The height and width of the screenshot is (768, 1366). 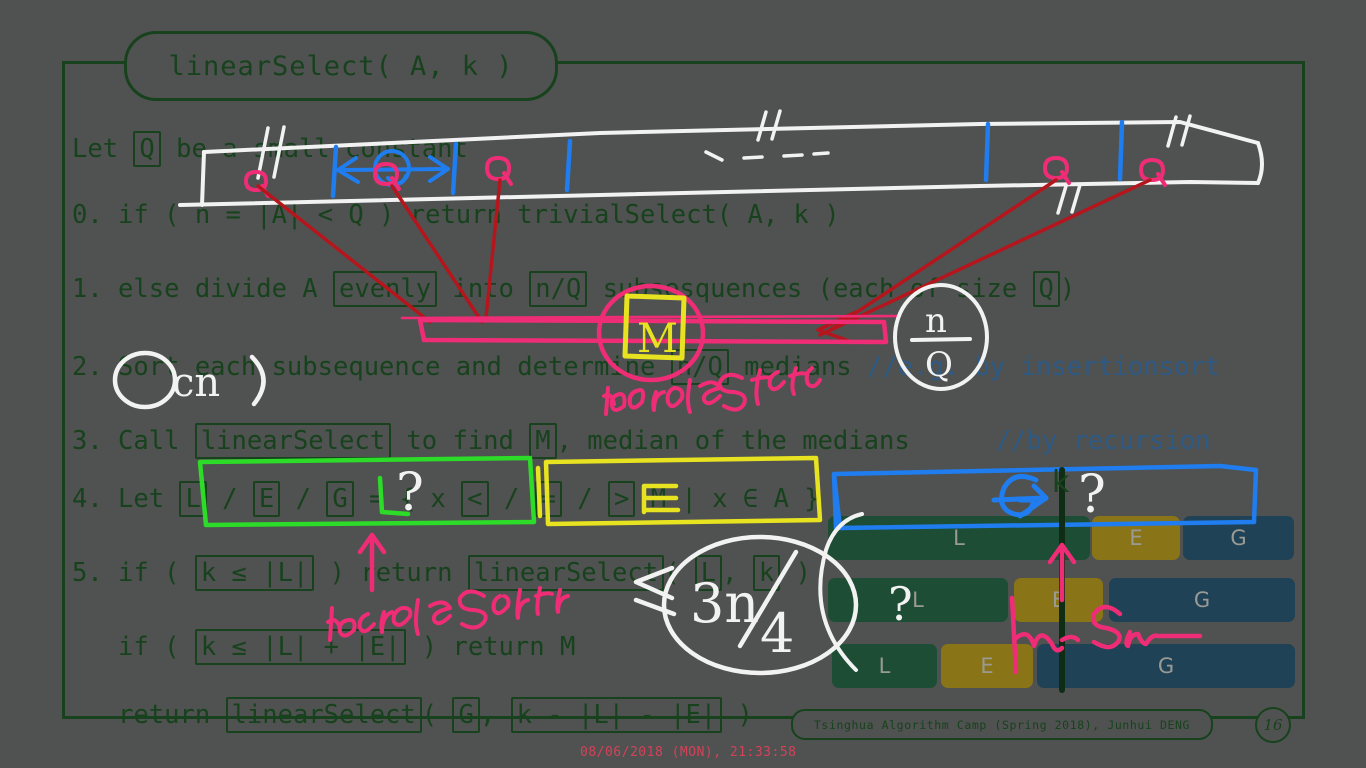 What do you see at coordinates (483, 289) in the screenshot?
I see `line1-c: into` at bounding box center [483, 289].